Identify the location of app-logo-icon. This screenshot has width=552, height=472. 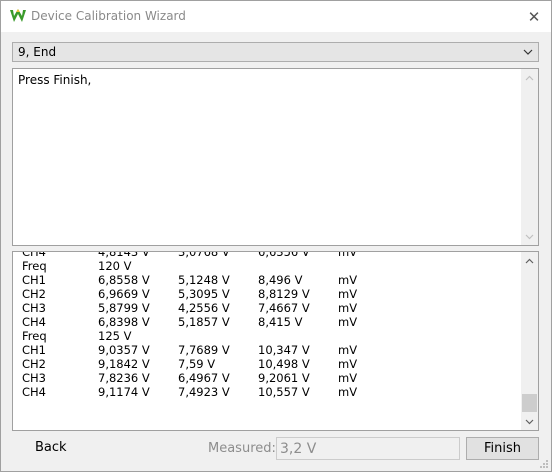
(18, 15).